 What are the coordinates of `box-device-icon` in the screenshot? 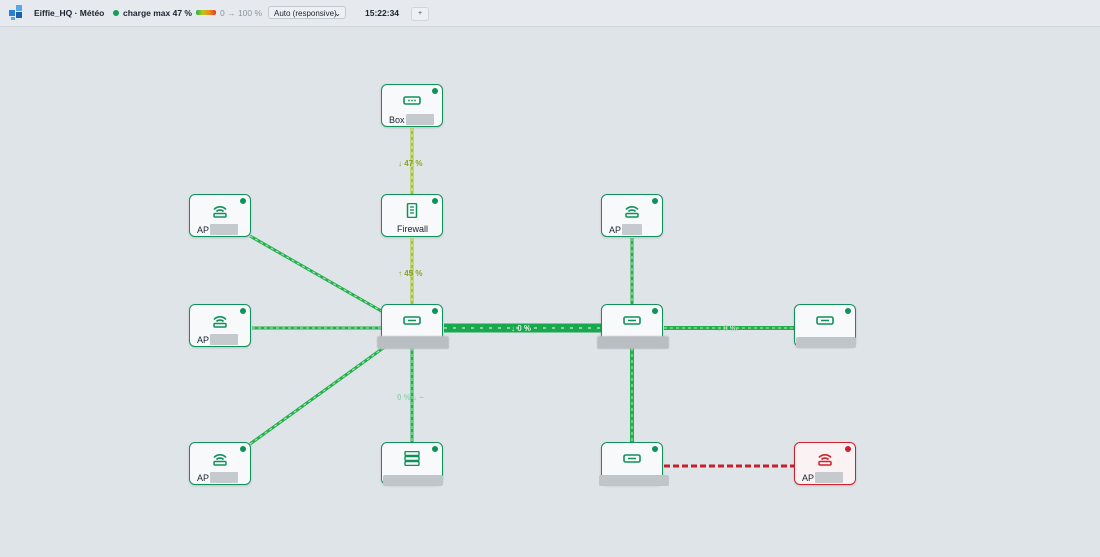 It's located at (412, 100).